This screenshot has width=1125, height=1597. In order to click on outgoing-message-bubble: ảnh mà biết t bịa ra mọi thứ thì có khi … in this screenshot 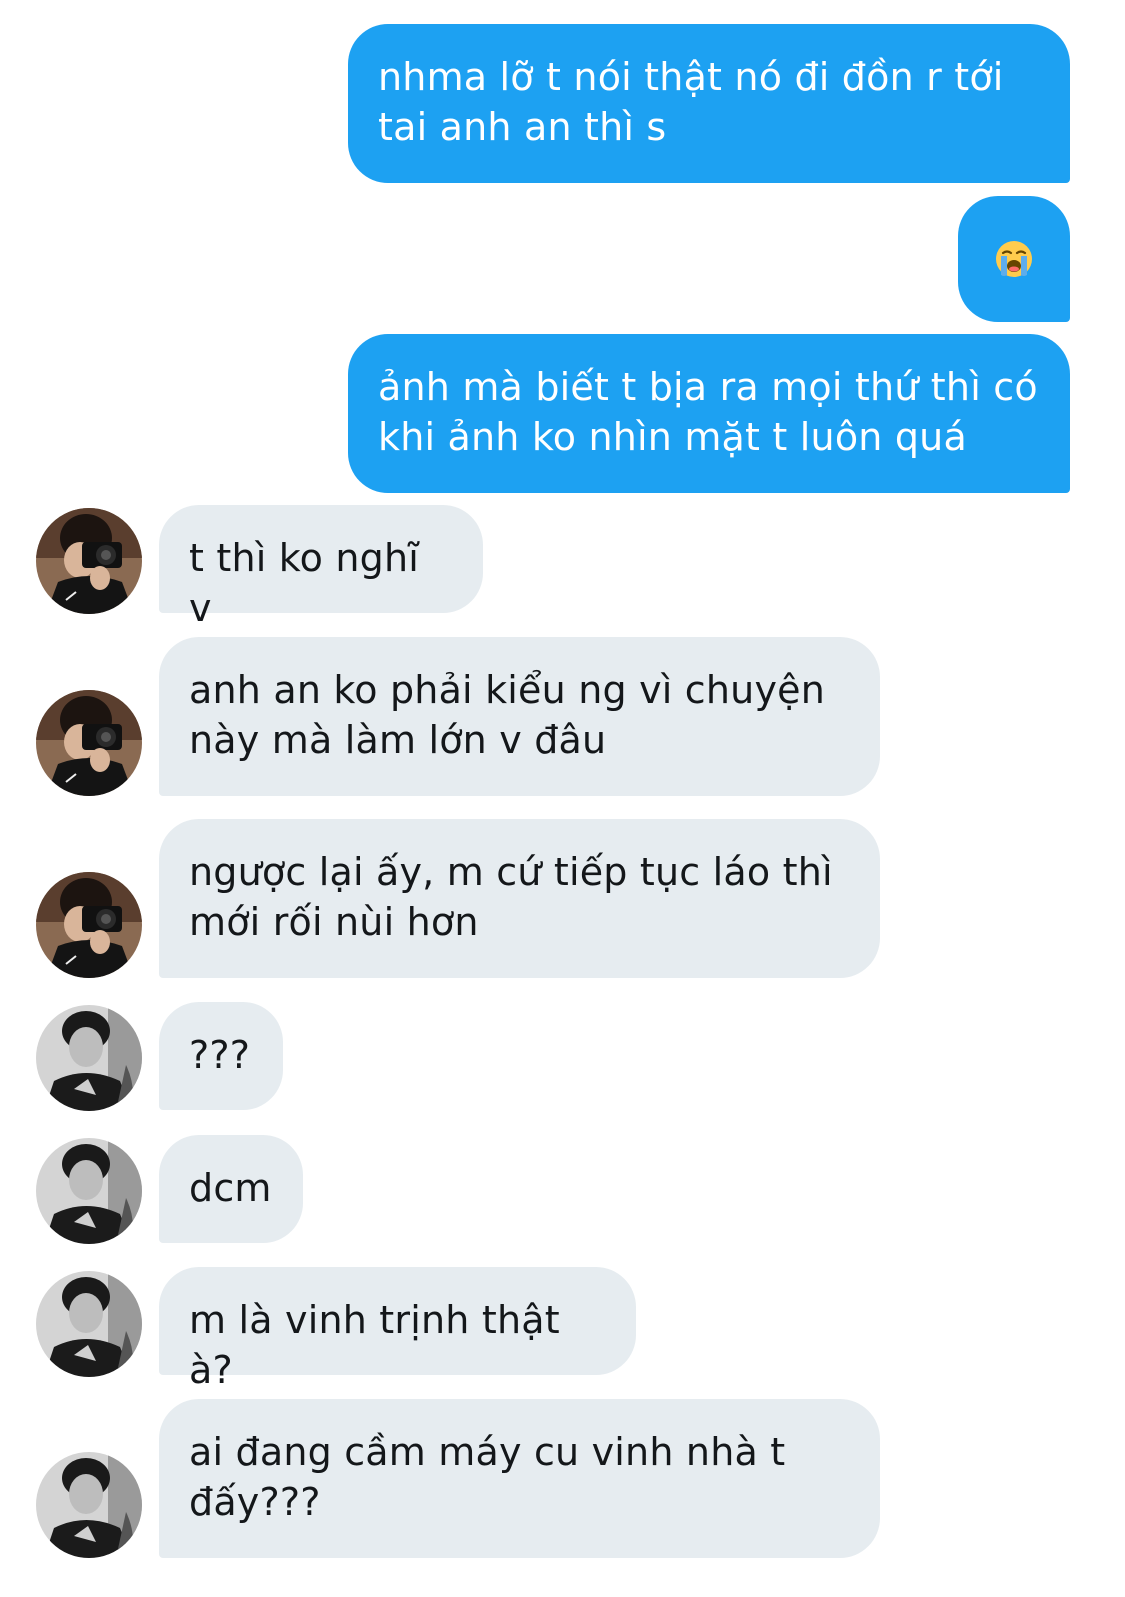, I will do `click(709, 413)`.